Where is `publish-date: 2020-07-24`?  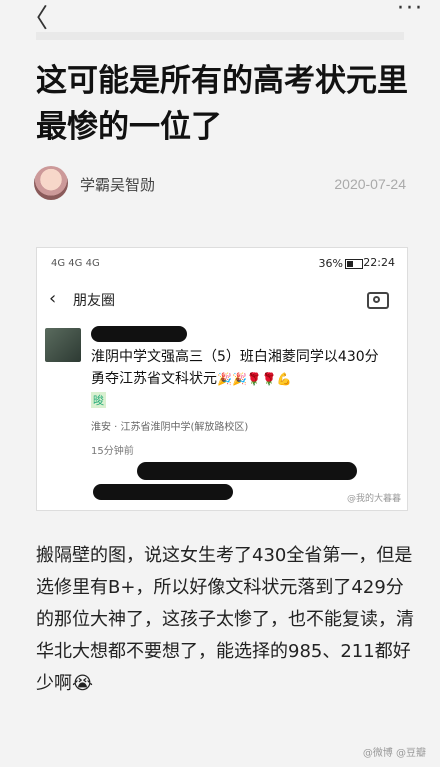
publish-date: 2020-07-24 is located at coordinates (370, 184).